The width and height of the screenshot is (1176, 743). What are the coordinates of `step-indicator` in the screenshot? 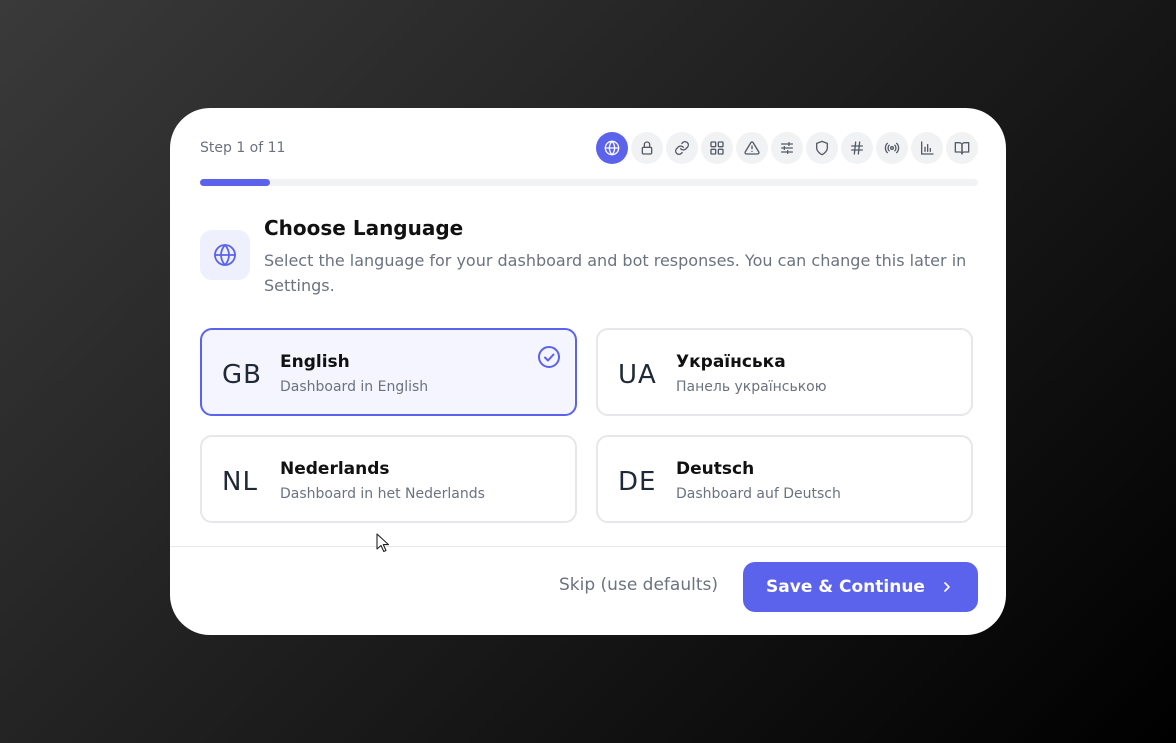 It's located at (787, 148).